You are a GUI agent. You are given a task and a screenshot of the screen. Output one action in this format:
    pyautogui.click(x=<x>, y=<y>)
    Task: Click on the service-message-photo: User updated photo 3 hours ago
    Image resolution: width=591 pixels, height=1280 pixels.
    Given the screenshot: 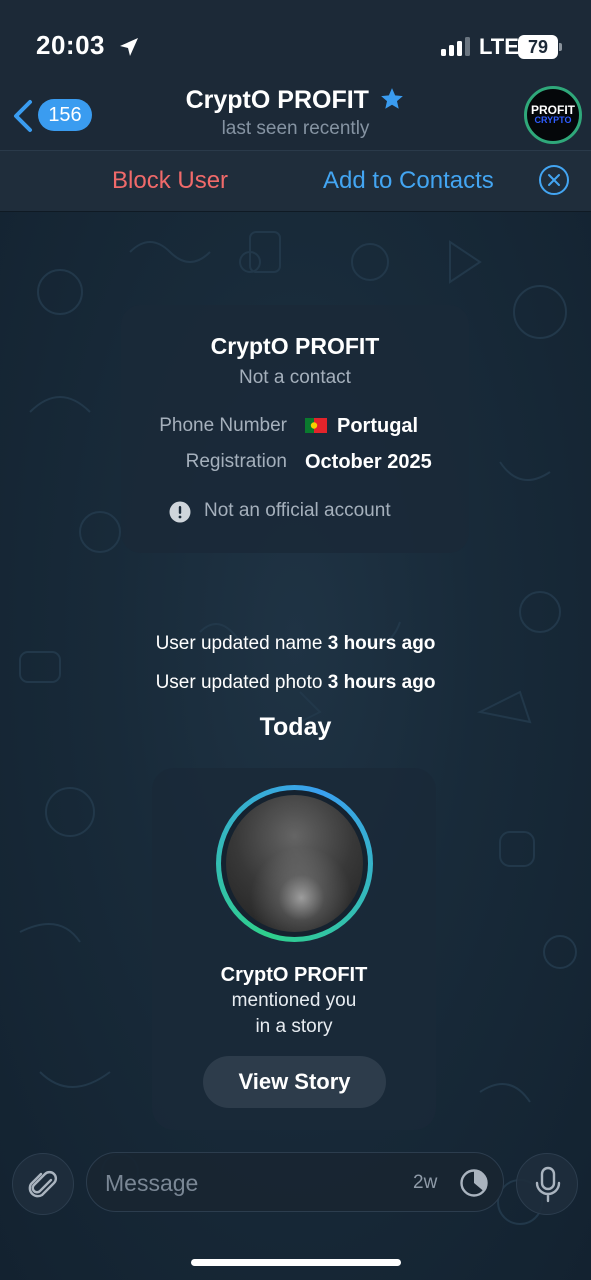 What is the action you would take?
    pyautogui.click(x=295, y=682)
    